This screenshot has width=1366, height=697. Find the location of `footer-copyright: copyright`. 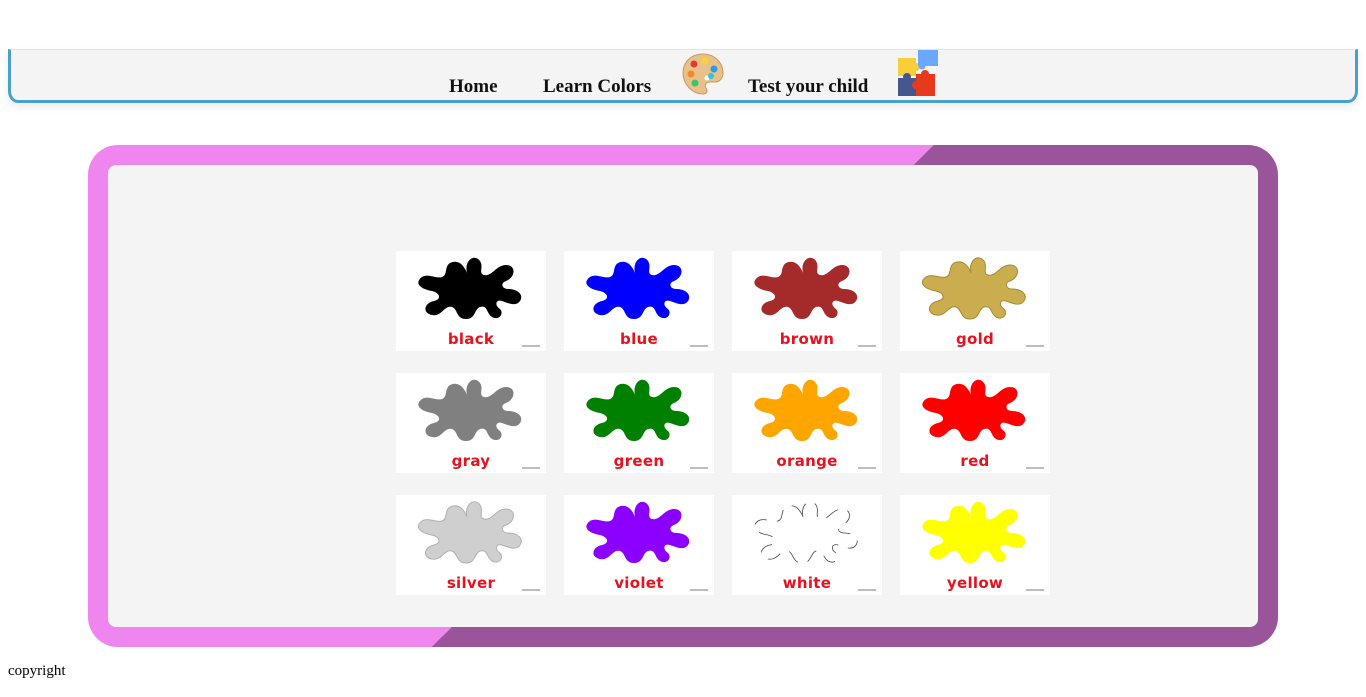

footer-copyright: copyright is located at coordinates (37, 671).